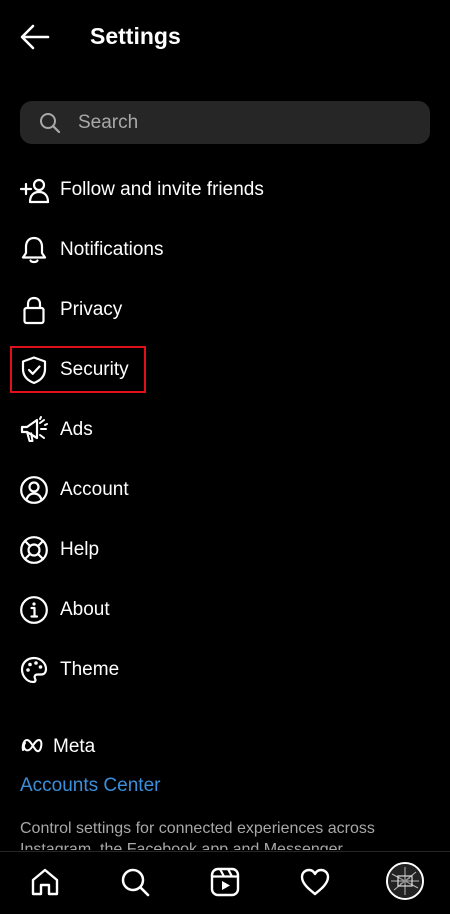  I want to click on menu-item-label: Follow and invite friends, so click(162, 189).